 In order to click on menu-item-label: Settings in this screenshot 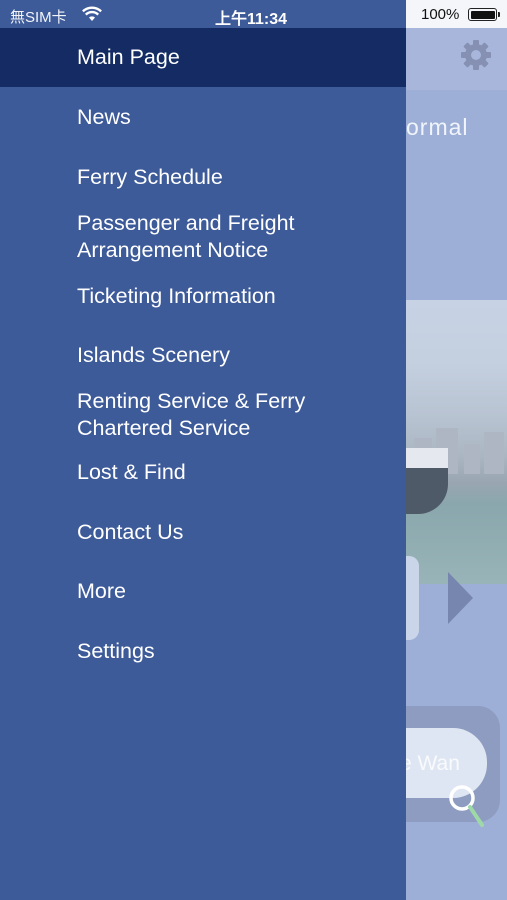, I will do `click(116, 650)`.